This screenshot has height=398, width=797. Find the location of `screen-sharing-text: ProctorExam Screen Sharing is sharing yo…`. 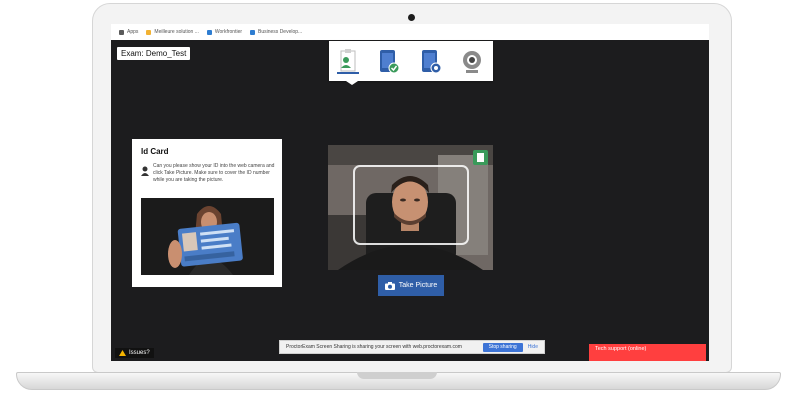

screen-sharing-text: ProctorExam Screen Sharing is sharing yo… is located at coordinates (374, 347).